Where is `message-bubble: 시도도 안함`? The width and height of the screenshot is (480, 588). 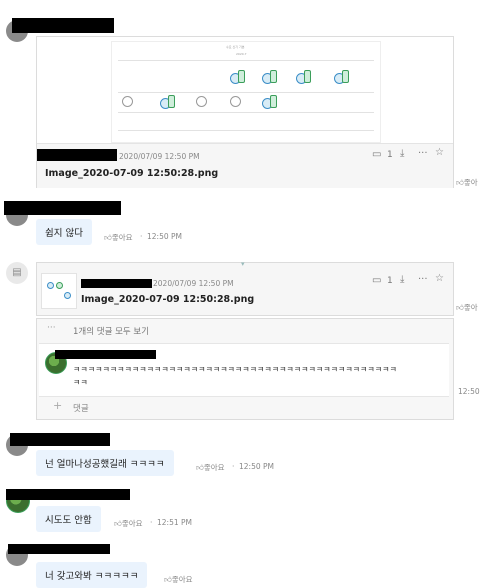 message-bubble: 시도도 안함 is located at coordinates (68, 519).